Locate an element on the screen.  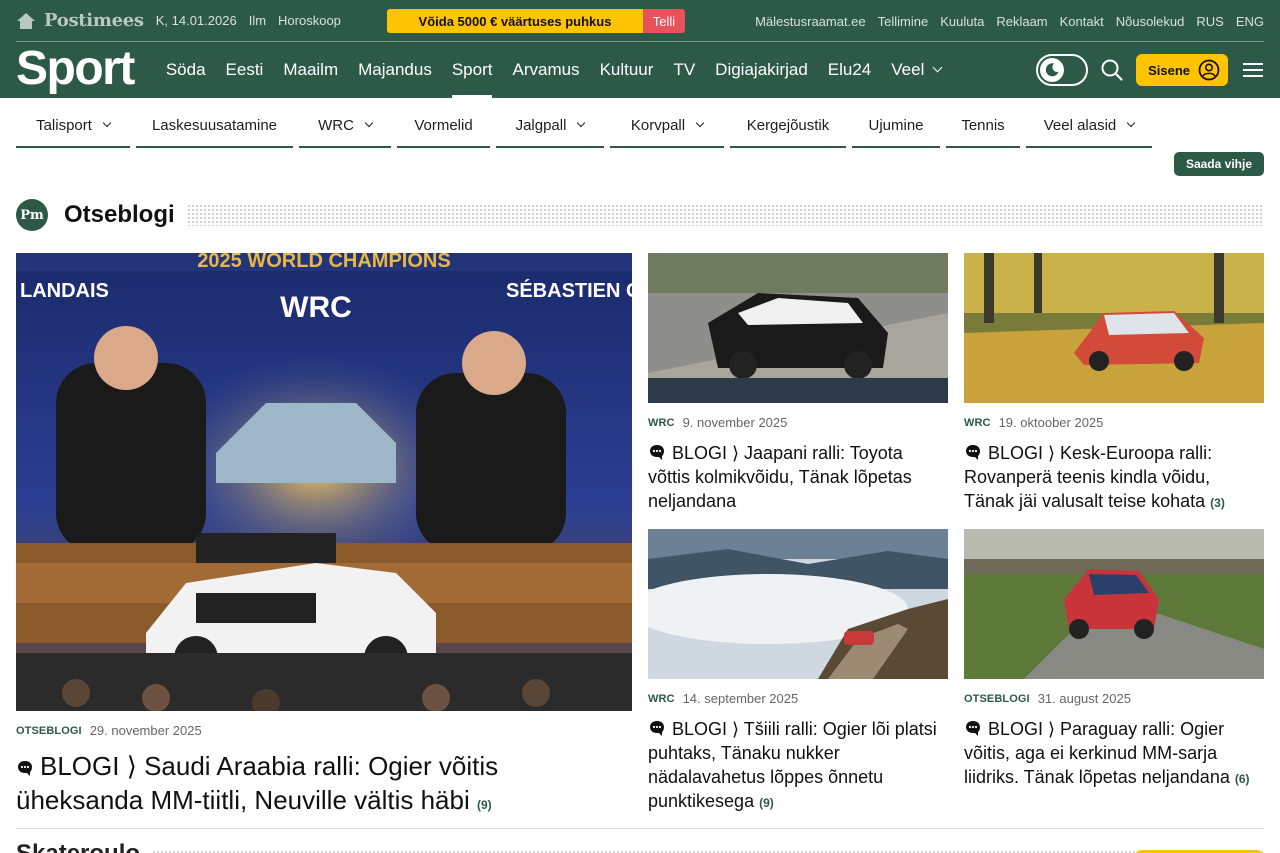
next-section-title: Skateroulo is located at coordinates (78, 847).